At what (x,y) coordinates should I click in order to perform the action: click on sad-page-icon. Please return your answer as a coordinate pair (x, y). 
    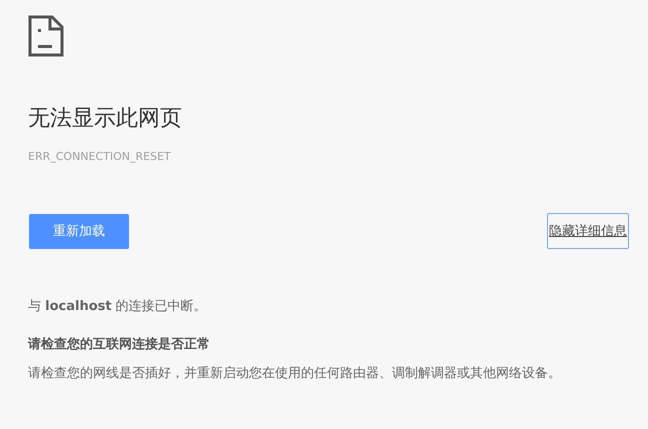
    Looking at the image, I should click on (46, 36).